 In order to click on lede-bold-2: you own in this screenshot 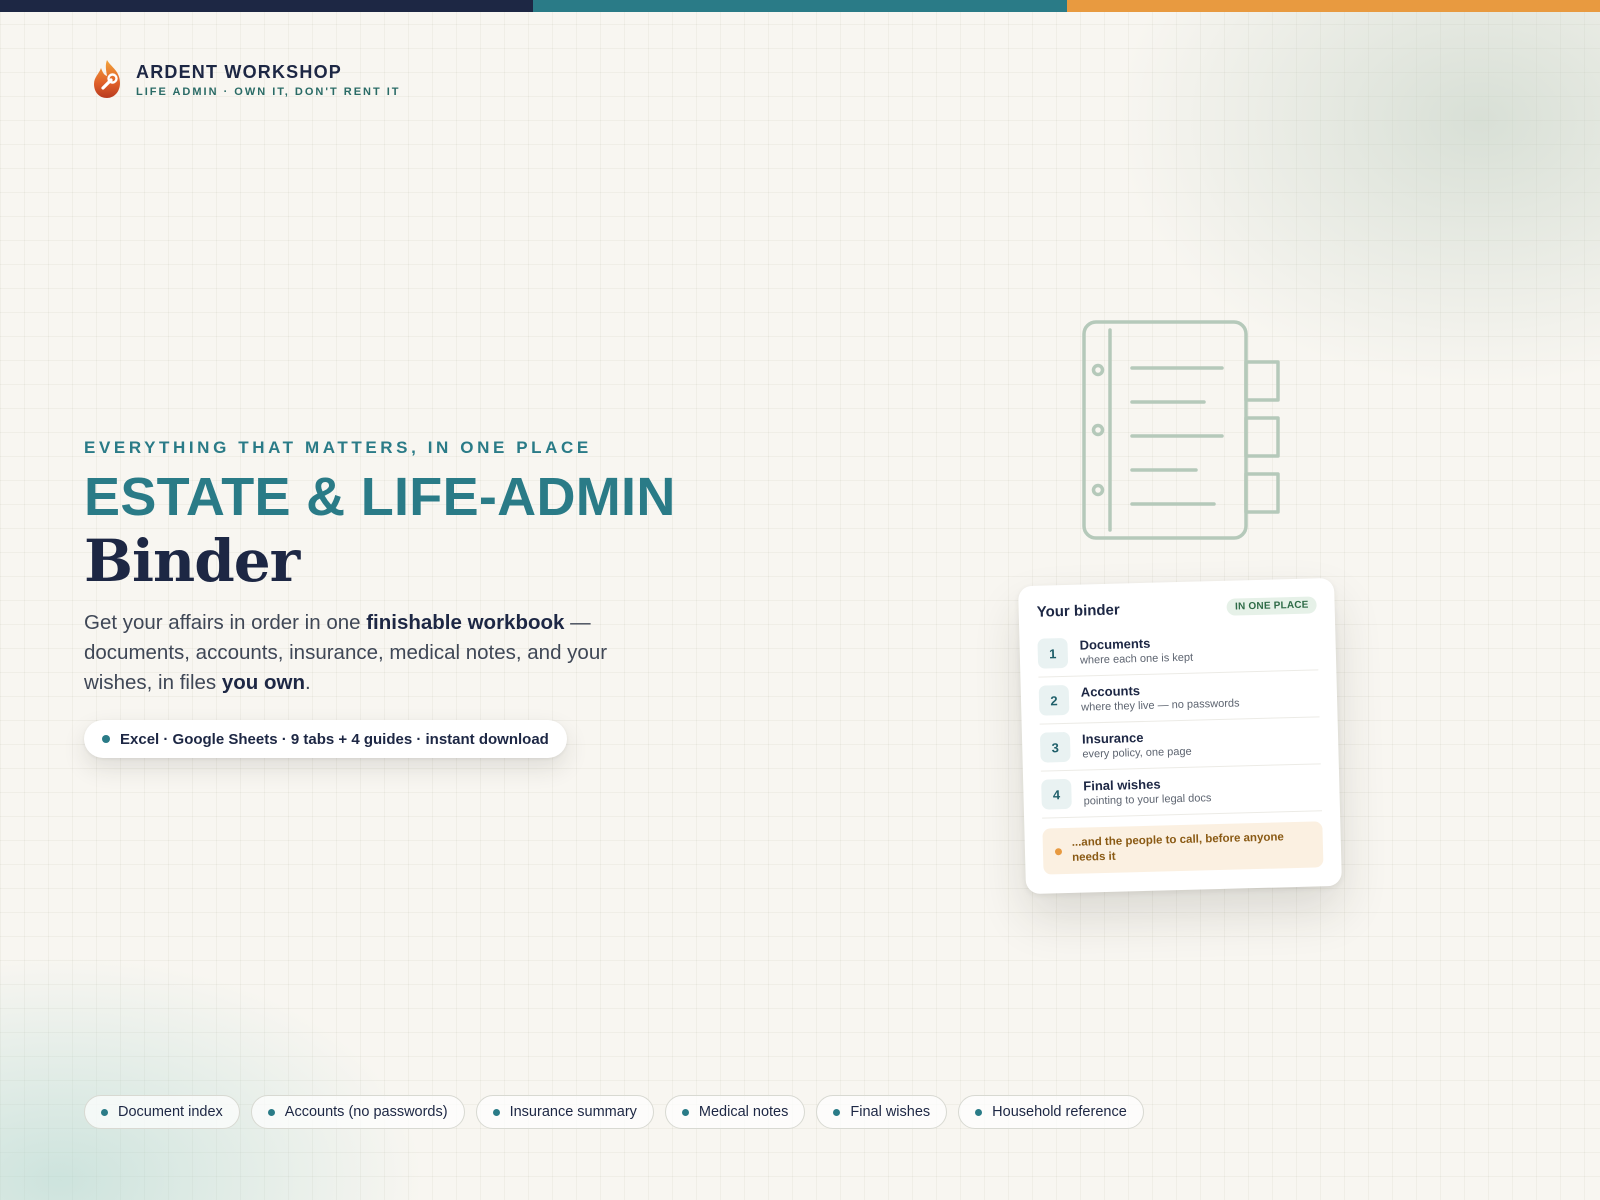, I will do `click(263, 682)`.